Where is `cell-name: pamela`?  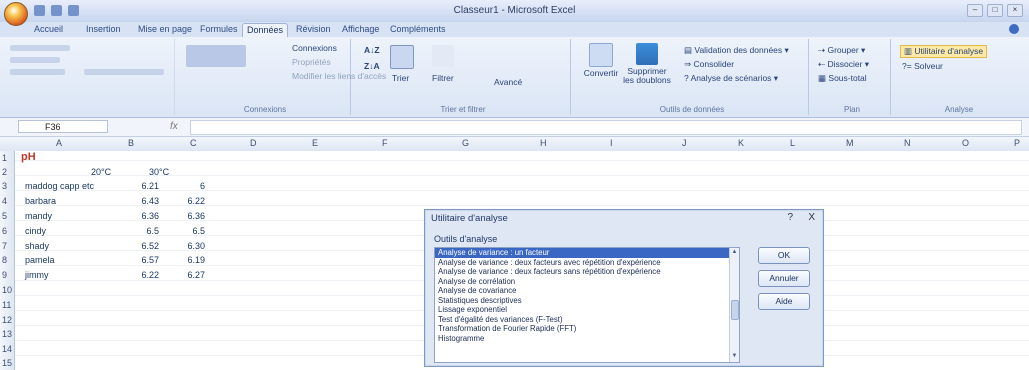
cell-name: pamela is located at coordinates (40, 260).